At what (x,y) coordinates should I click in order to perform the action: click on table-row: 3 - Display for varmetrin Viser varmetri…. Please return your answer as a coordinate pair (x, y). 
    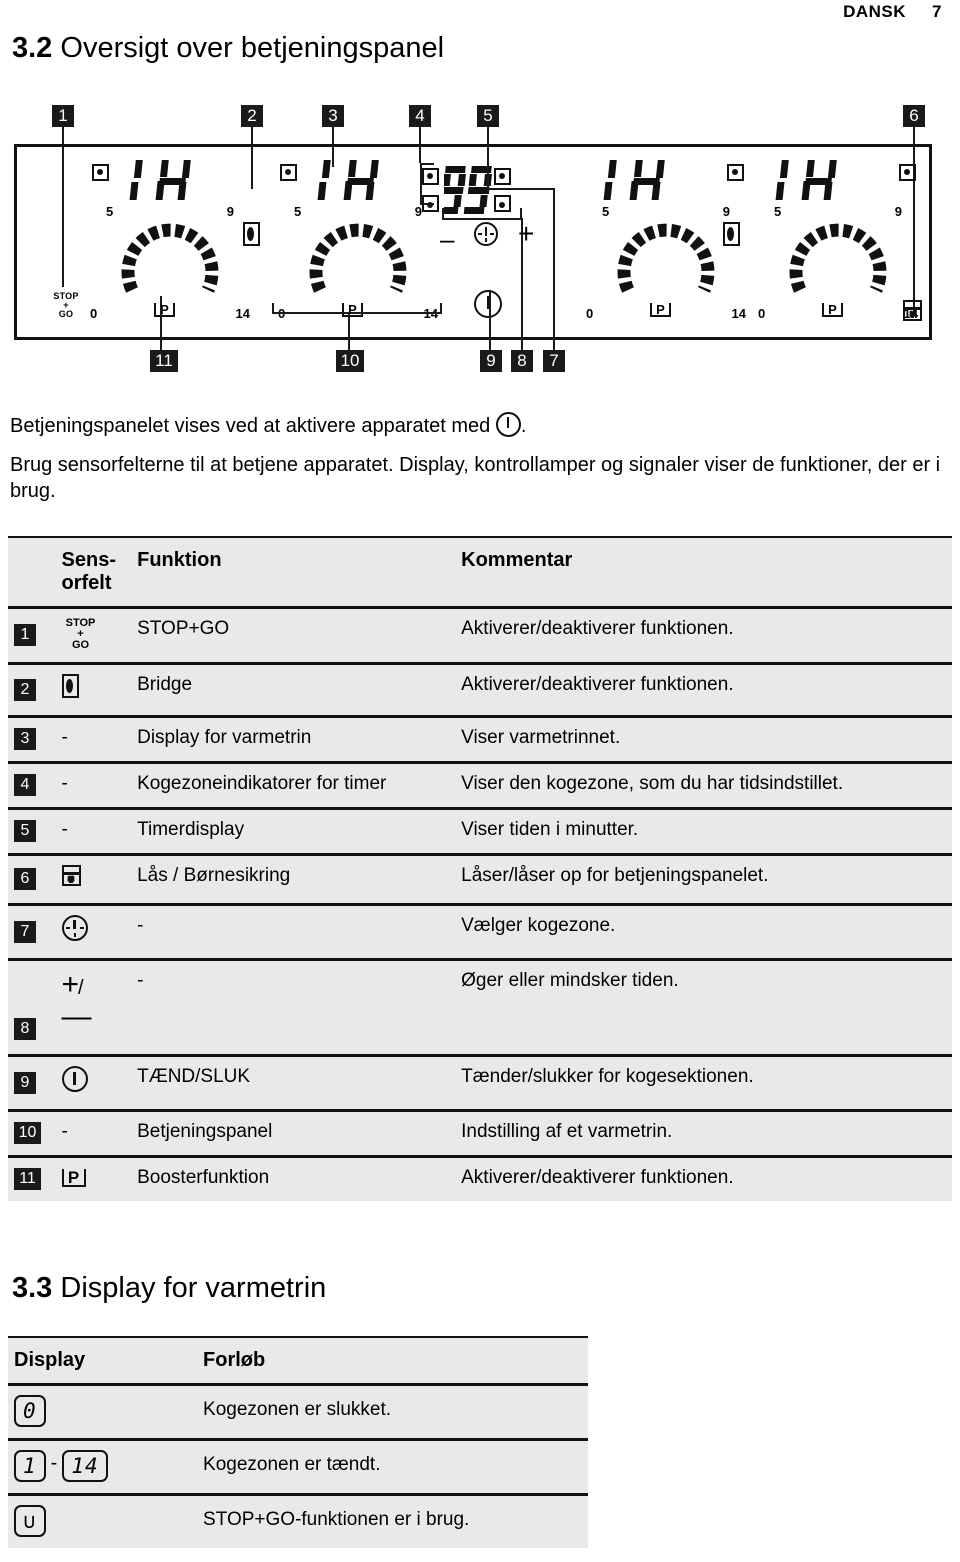
    Looking at the image, I should click on (480, 739).